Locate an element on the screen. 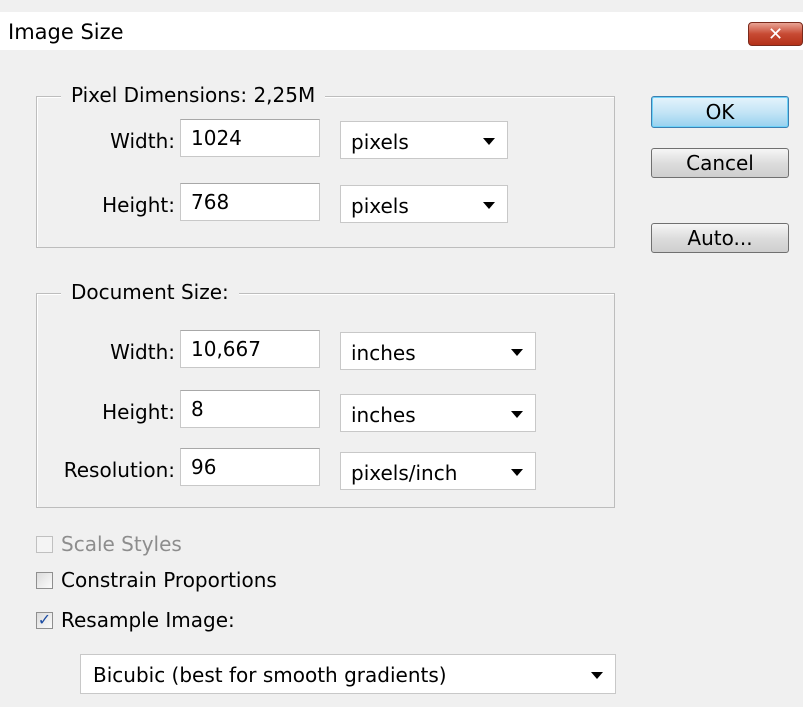  resample-method-select: Bicubic (best for smooth gradients) is located at coordinates (348, 674).